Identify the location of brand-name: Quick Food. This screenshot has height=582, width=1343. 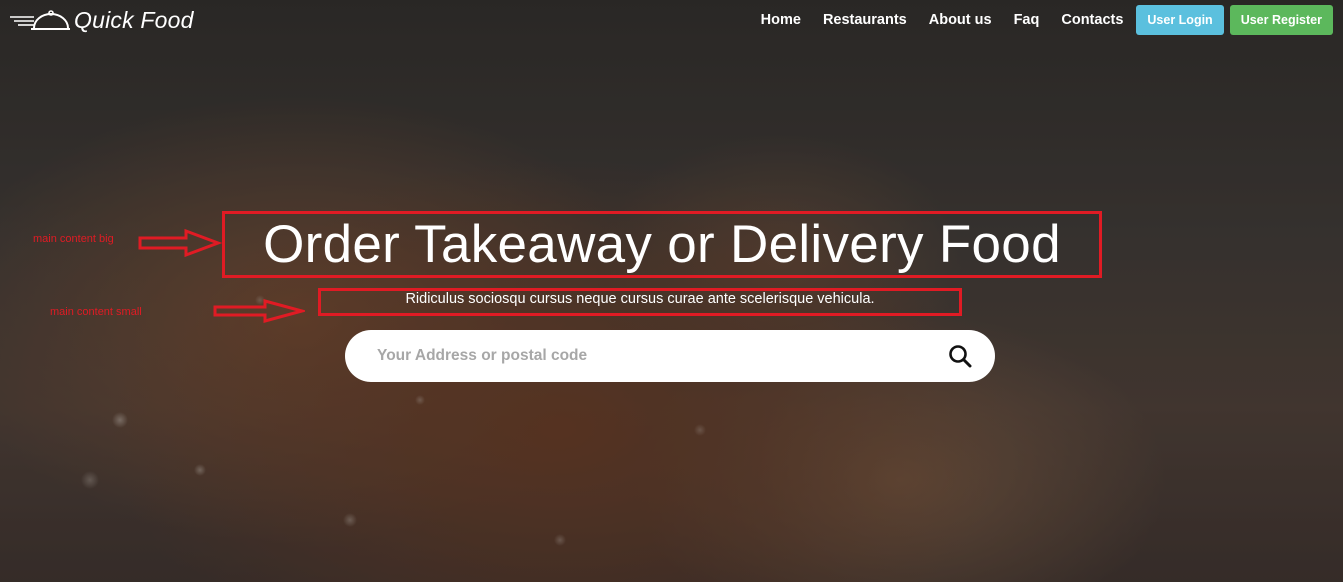
(134, 19).